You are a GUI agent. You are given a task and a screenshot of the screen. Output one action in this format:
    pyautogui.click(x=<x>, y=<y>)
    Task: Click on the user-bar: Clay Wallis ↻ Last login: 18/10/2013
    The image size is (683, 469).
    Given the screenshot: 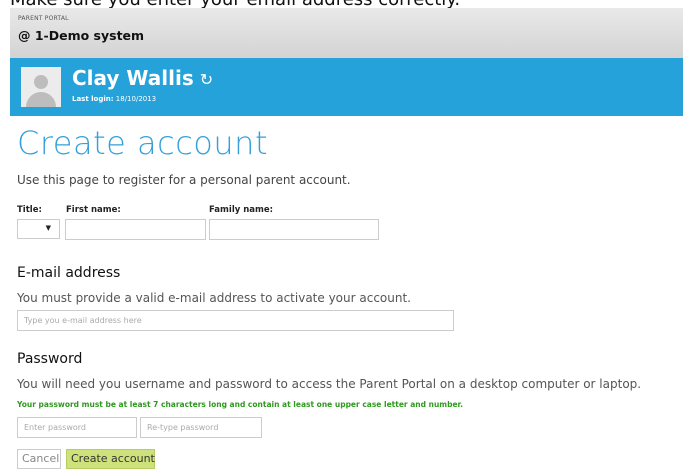 What is the action you would take?
    pyautogui.click(x=346, y=87)
    